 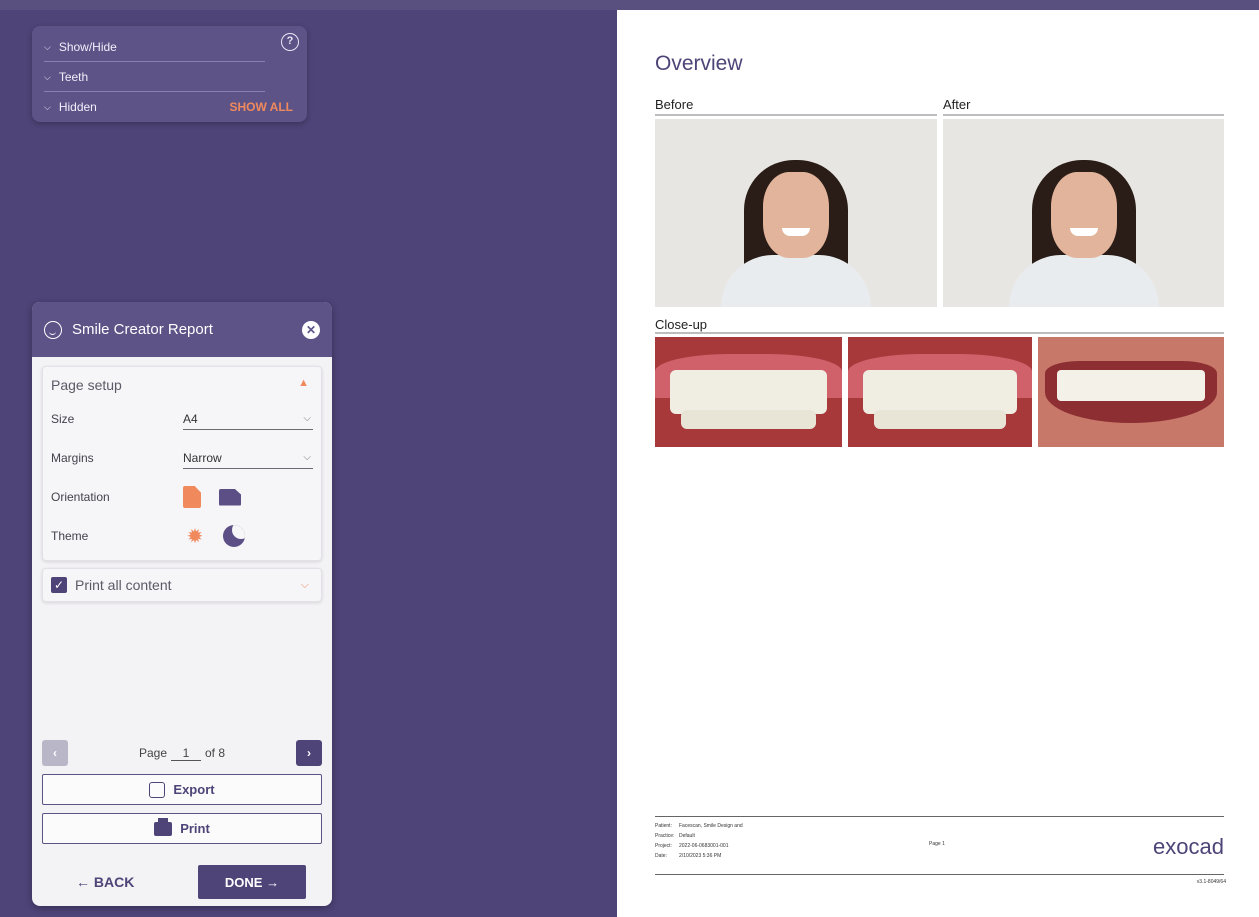 I want to click on size-select: A4 ⌵, so click(x=248, y=419).